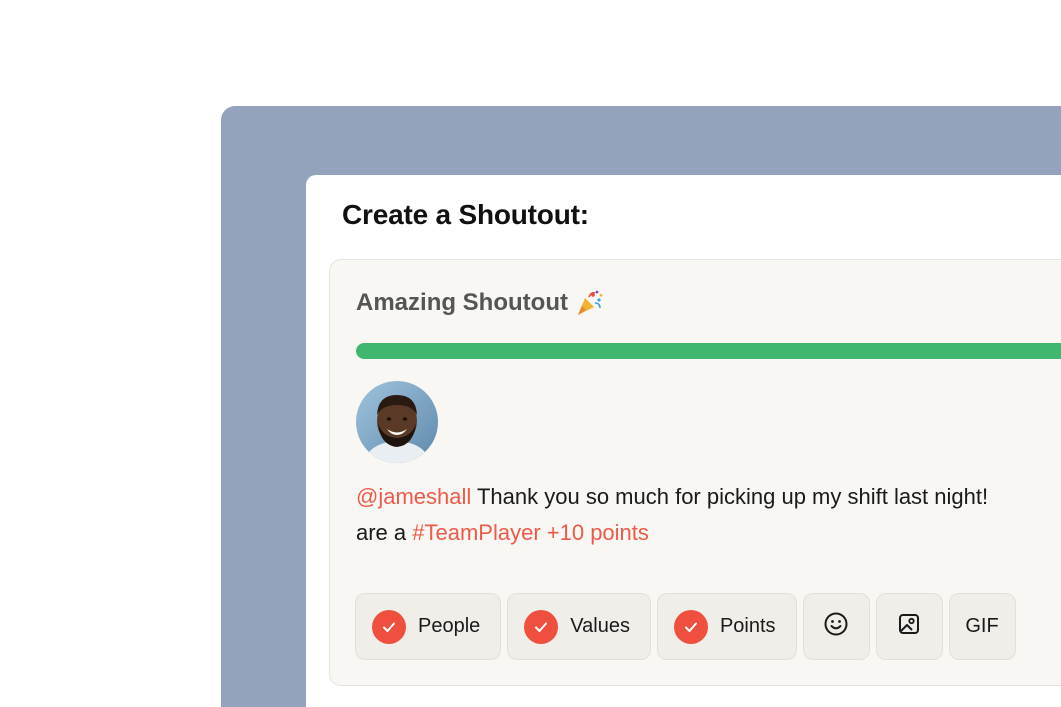 Image resolution: width=1061 pixels, height=707 pixels. I want to click on people-button: People, so click(428, 626).